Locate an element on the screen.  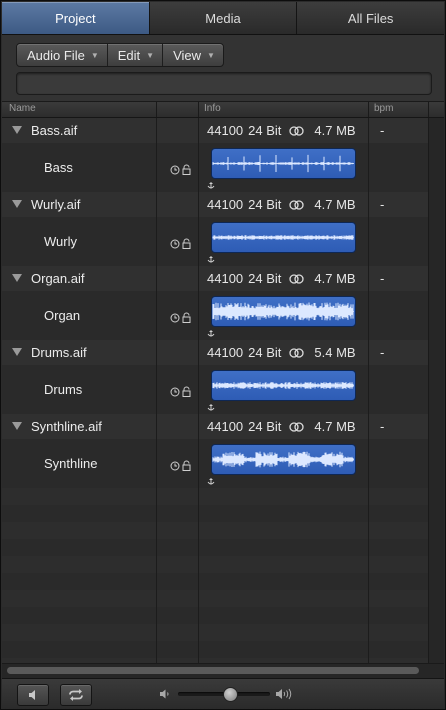
file-row: Wurly.aif 44100 24 Bit 4.7 MB - is located at coordinates (215, 204).